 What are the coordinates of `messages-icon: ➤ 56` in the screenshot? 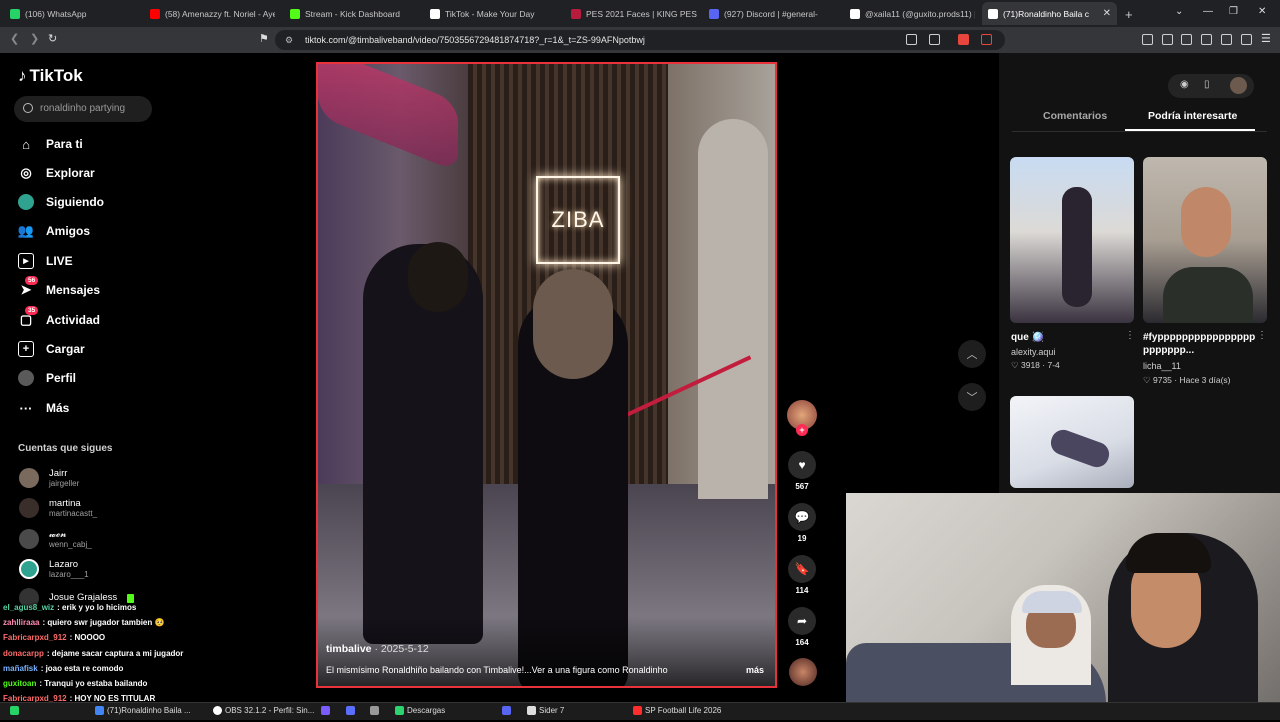 It's located at (28, 287).